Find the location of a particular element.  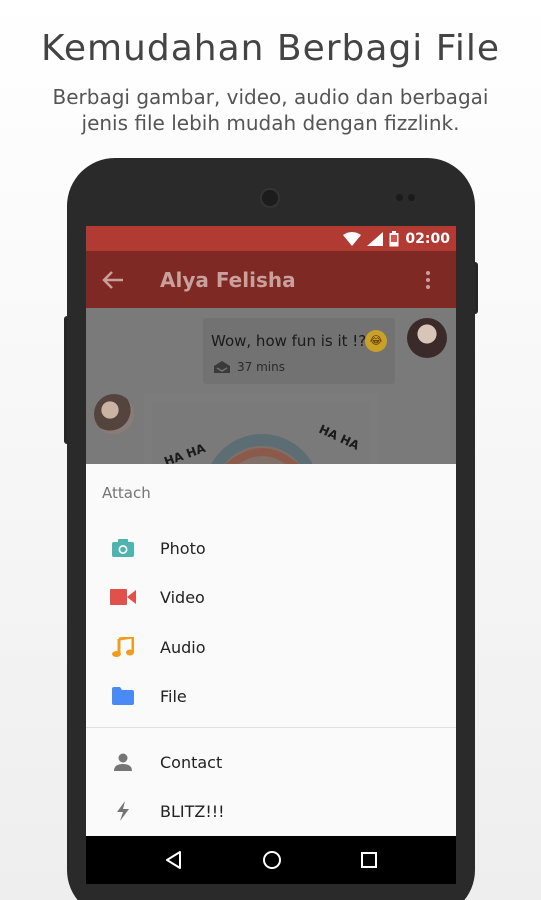

promo-title: Kemudahan Berbagi File is located at coordinates (270, 48).